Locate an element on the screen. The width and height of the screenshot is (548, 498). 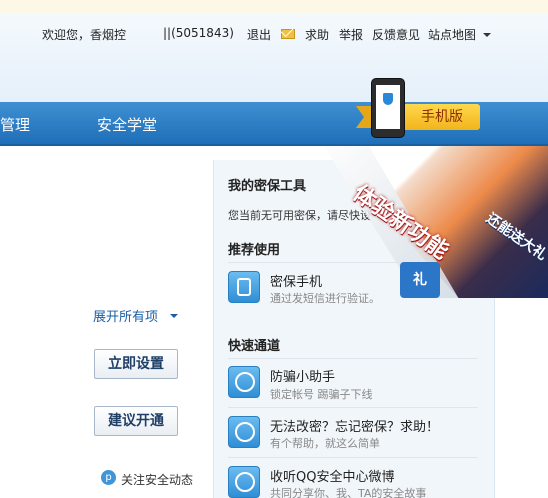
expand-all-link: 展开所有项 is located at coordinates (125, 315).